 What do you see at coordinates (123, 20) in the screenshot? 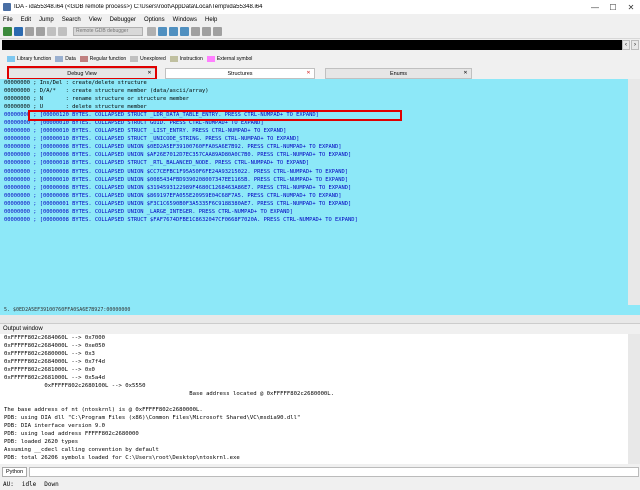
I see `menu-debugger: Debugger` at bounding box center [123, 20].